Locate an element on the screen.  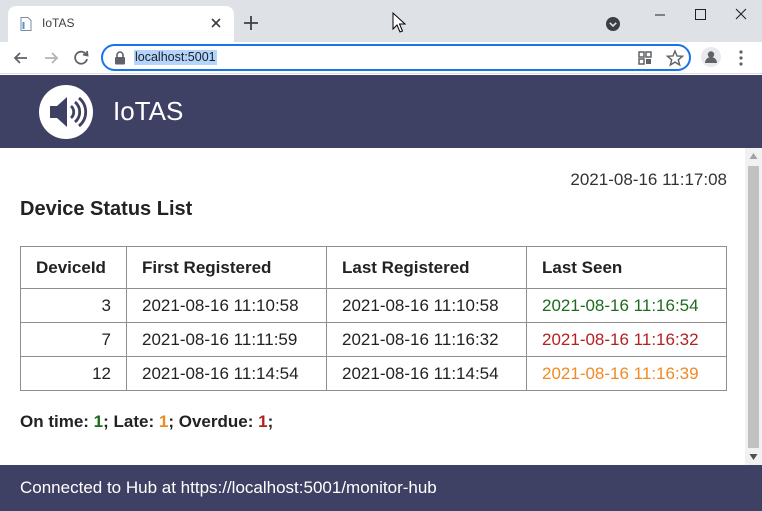
status-summary: On time: 1; Late: 1; Overdue: 1; is located at coordinates (146, 422).